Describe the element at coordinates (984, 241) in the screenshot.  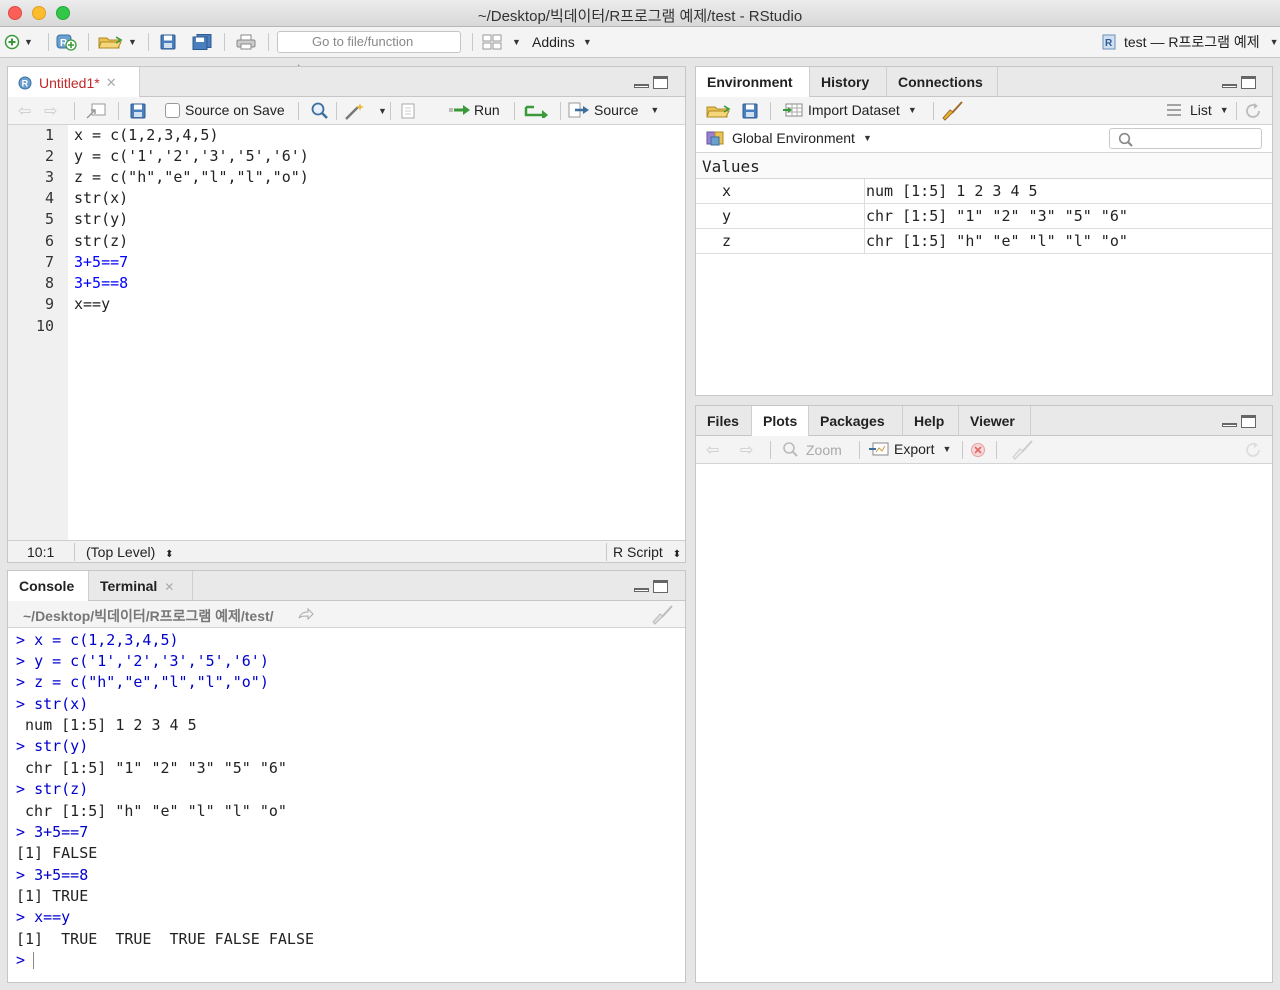
I see `environment-row: z chr [1:5] "h" "e" "l" "l" "o"` at that location.